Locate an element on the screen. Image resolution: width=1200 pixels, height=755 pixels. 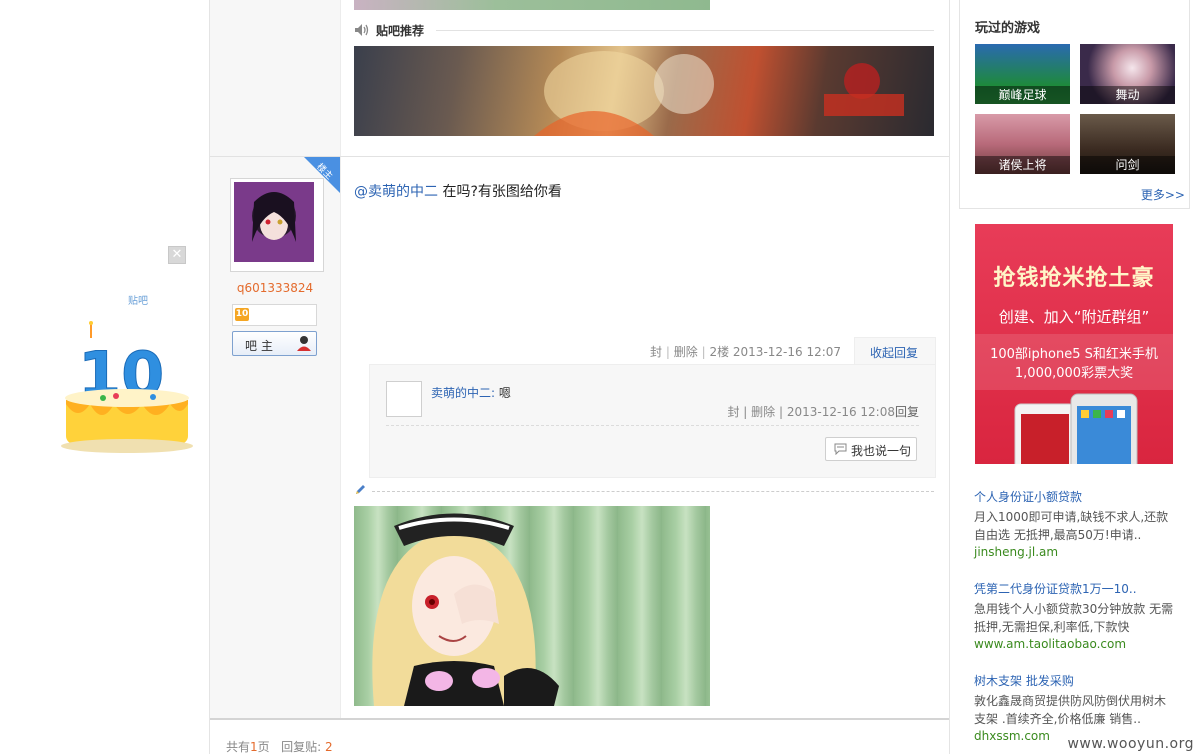
ad-url: jinsheng.jl.am is located at coordinates (1074, 552).